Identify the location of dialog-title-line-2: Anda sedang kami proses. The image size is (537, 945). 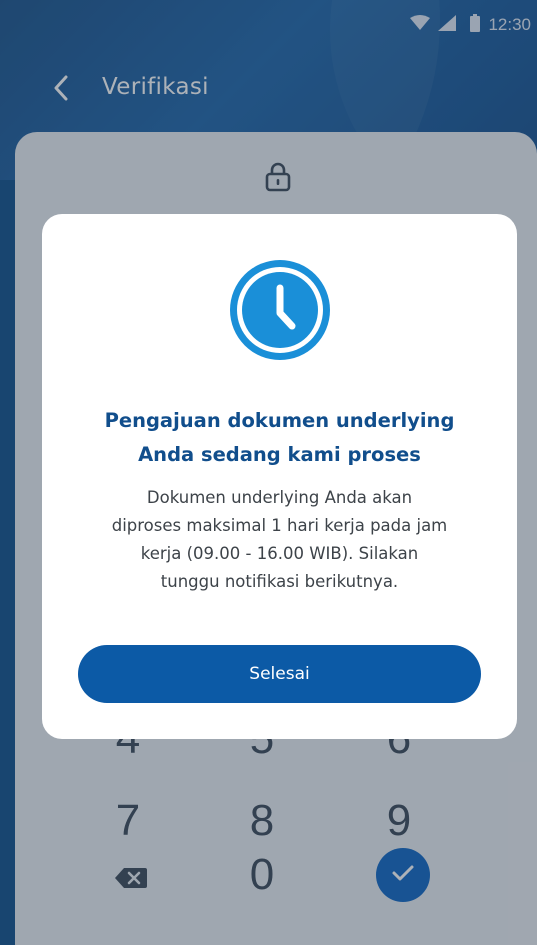
(279, 454).